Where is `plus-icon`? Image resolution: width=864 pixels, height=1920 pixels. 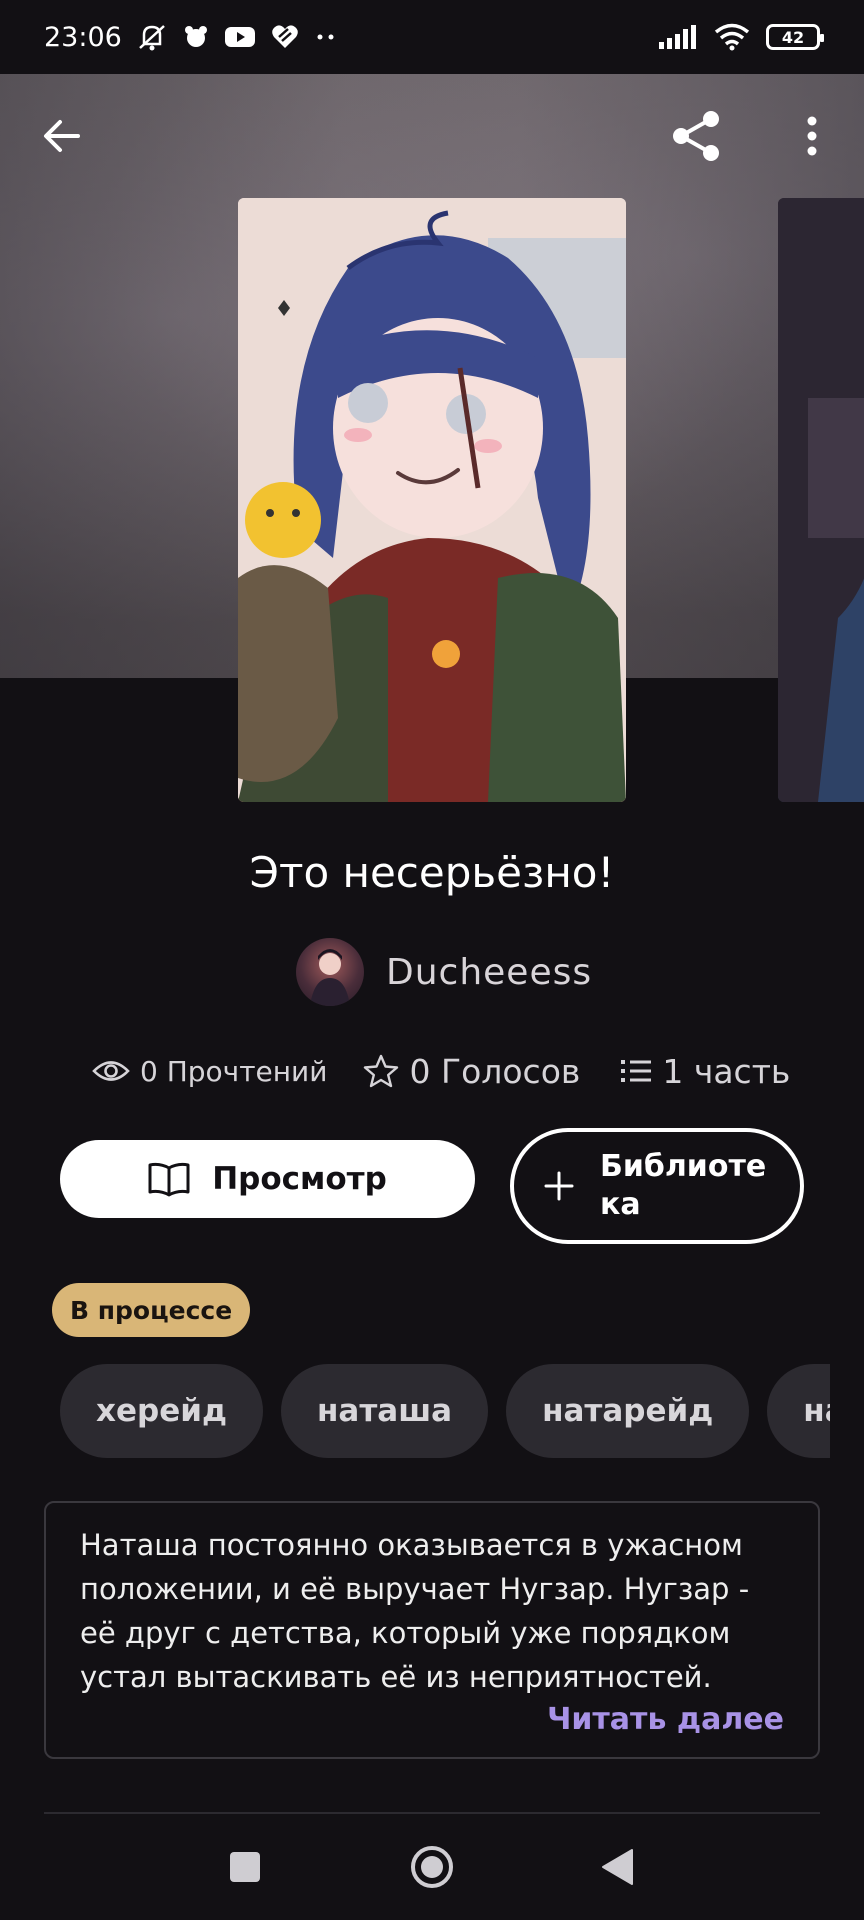 plus-icon is located at coordinates (559, 1186).